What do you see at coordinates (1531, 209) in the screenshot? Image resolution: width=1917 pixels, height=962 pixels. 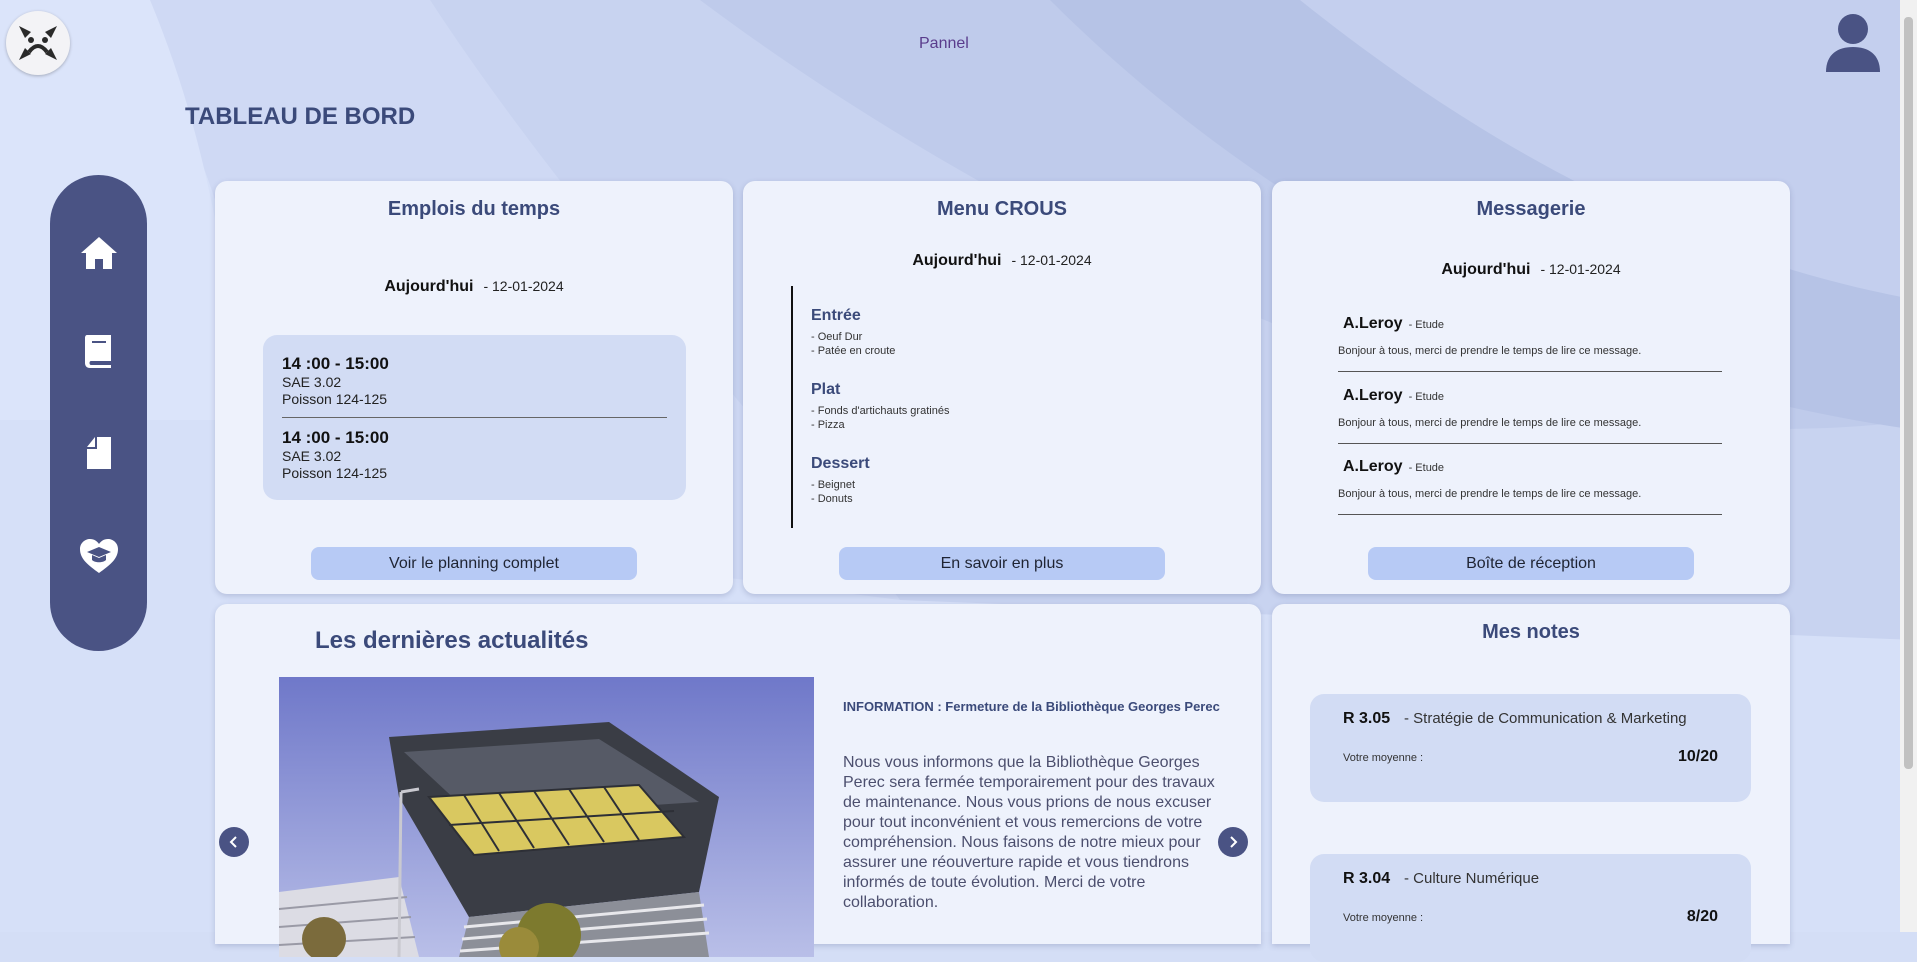 I see `messages-title: Messagerie` at bounding box center [1531, 209].